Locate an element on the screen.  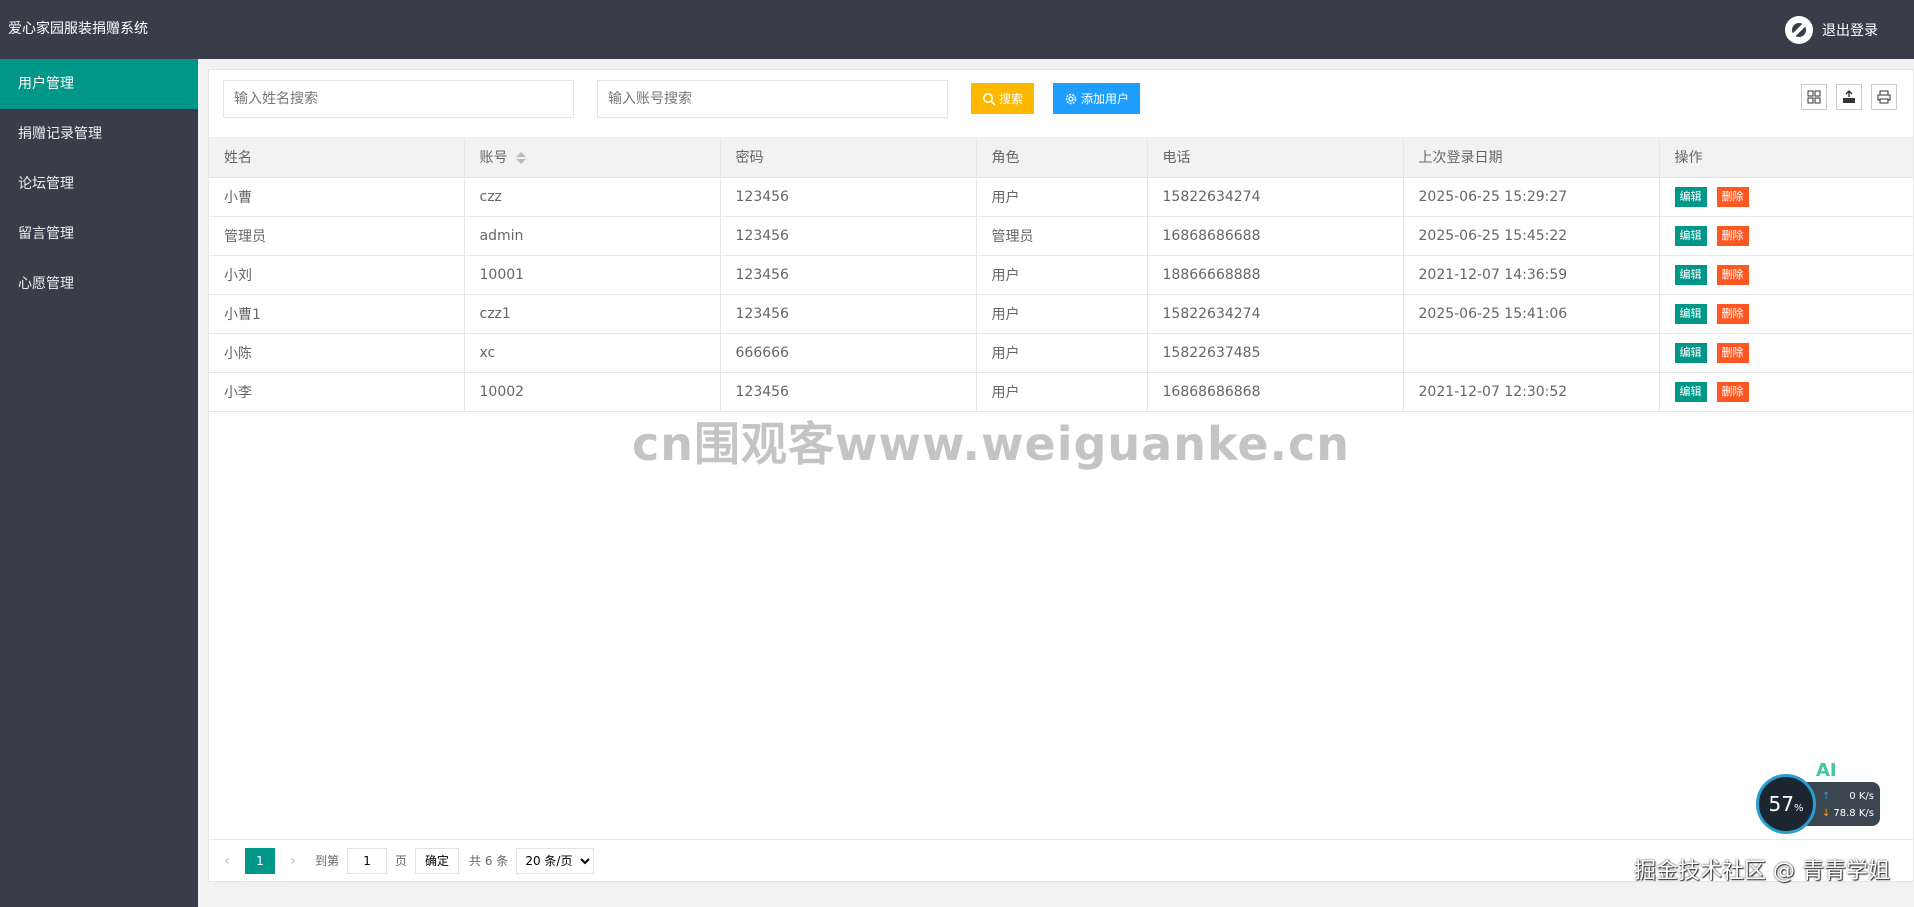
export-icon is located at coordinates (1849, 96).